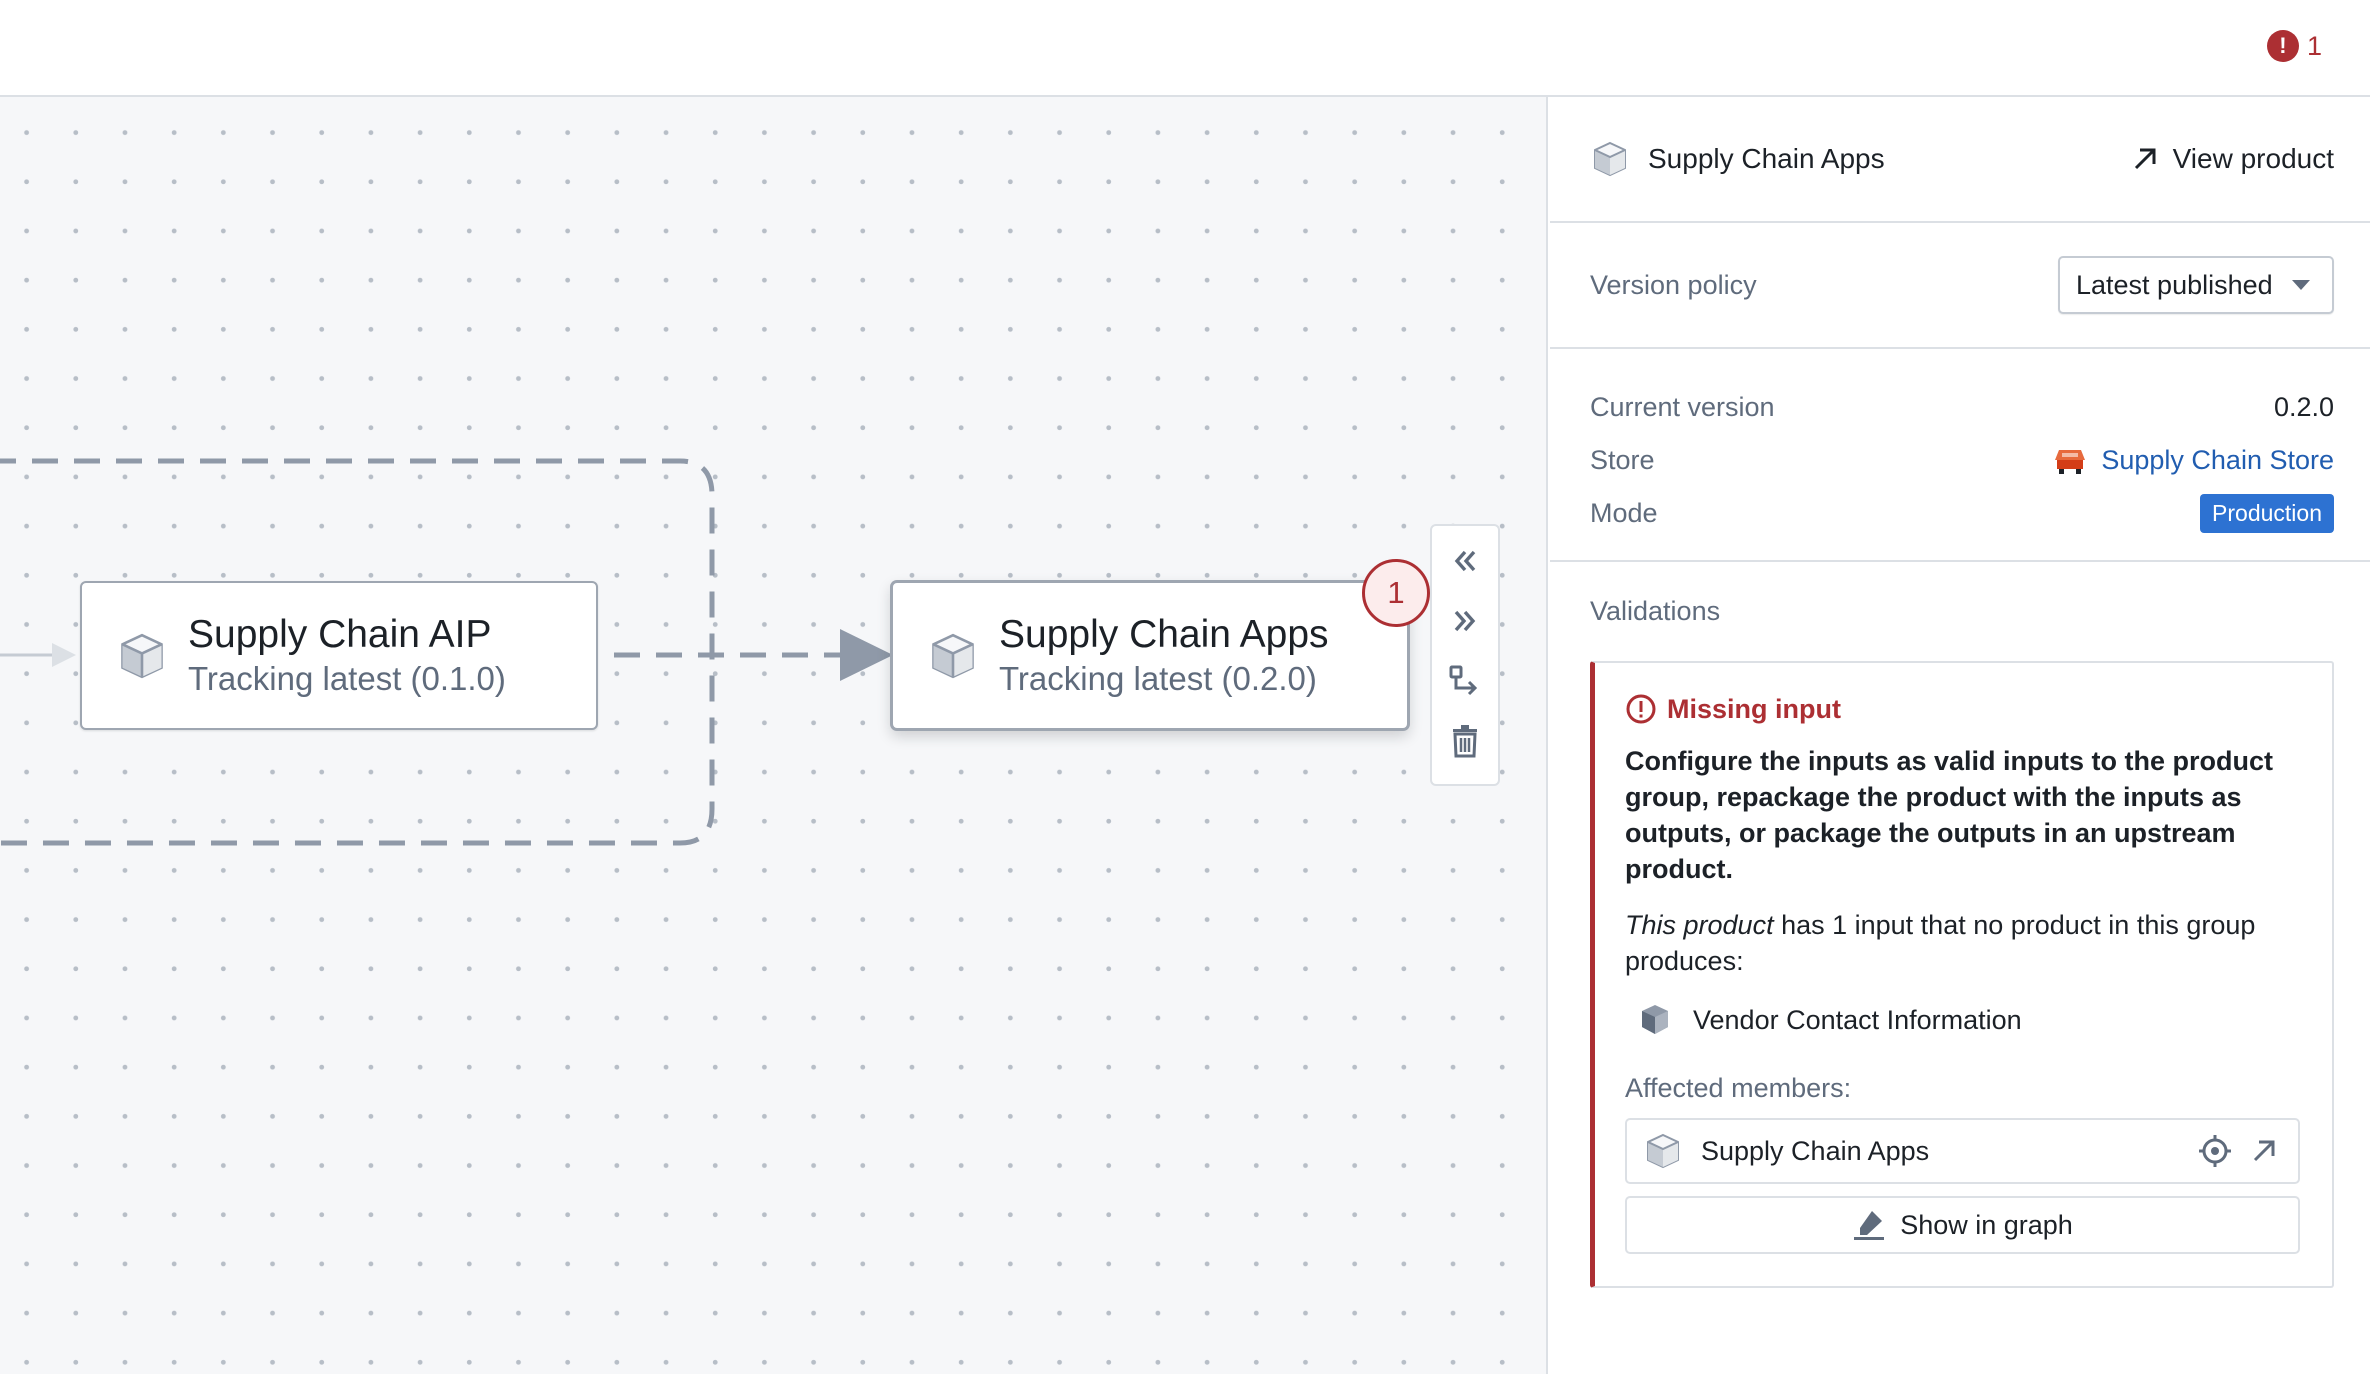 The height and width of the screenshot is (1374, 2370). I want to click on affected-member-row: Supply Chain Apps, so click(1962, 1151).